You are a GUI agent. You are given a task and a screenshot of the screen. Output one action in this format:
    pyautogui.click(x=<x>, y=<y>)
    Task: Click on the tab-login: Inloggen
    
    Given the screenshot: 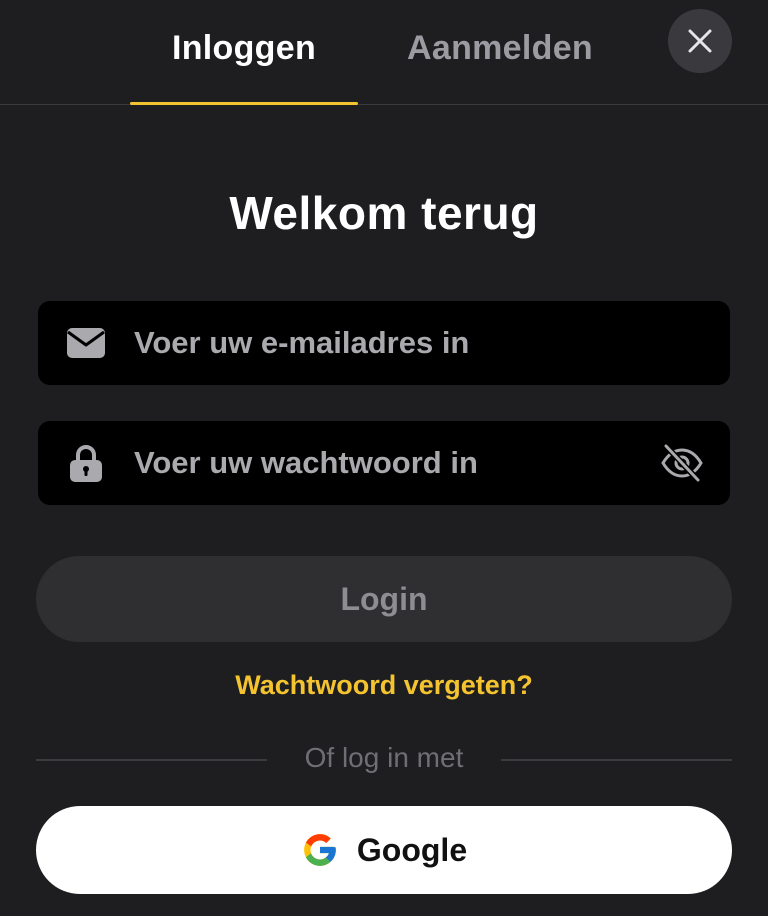 What is the action you would take?
    pyautogui.click(x=244, y=52)
    